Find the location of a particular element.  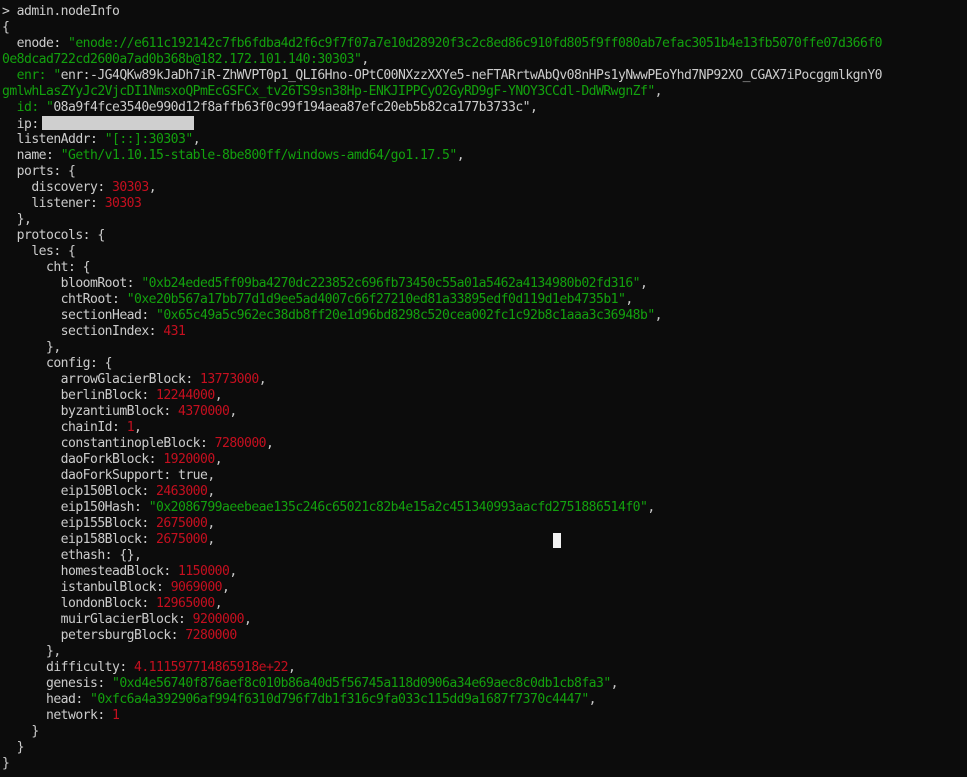

json-key: }, is located at coordinates (31, 347).